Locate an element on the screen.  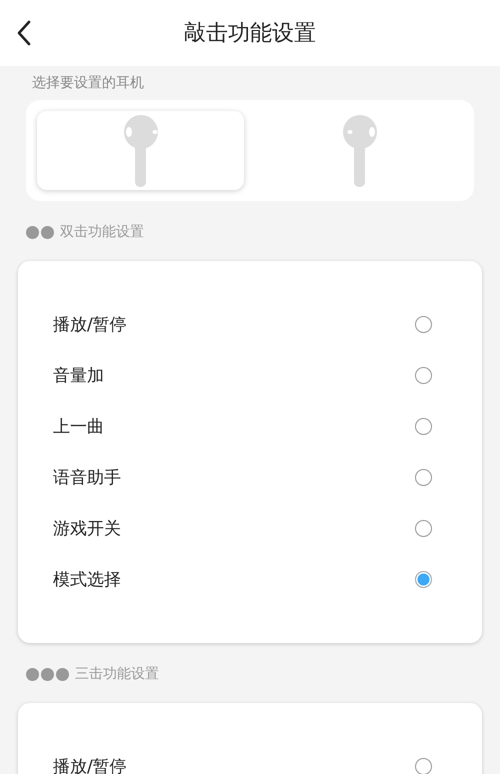
section-label: 选择要设置的耳机 is located at coordinates (88, 83).